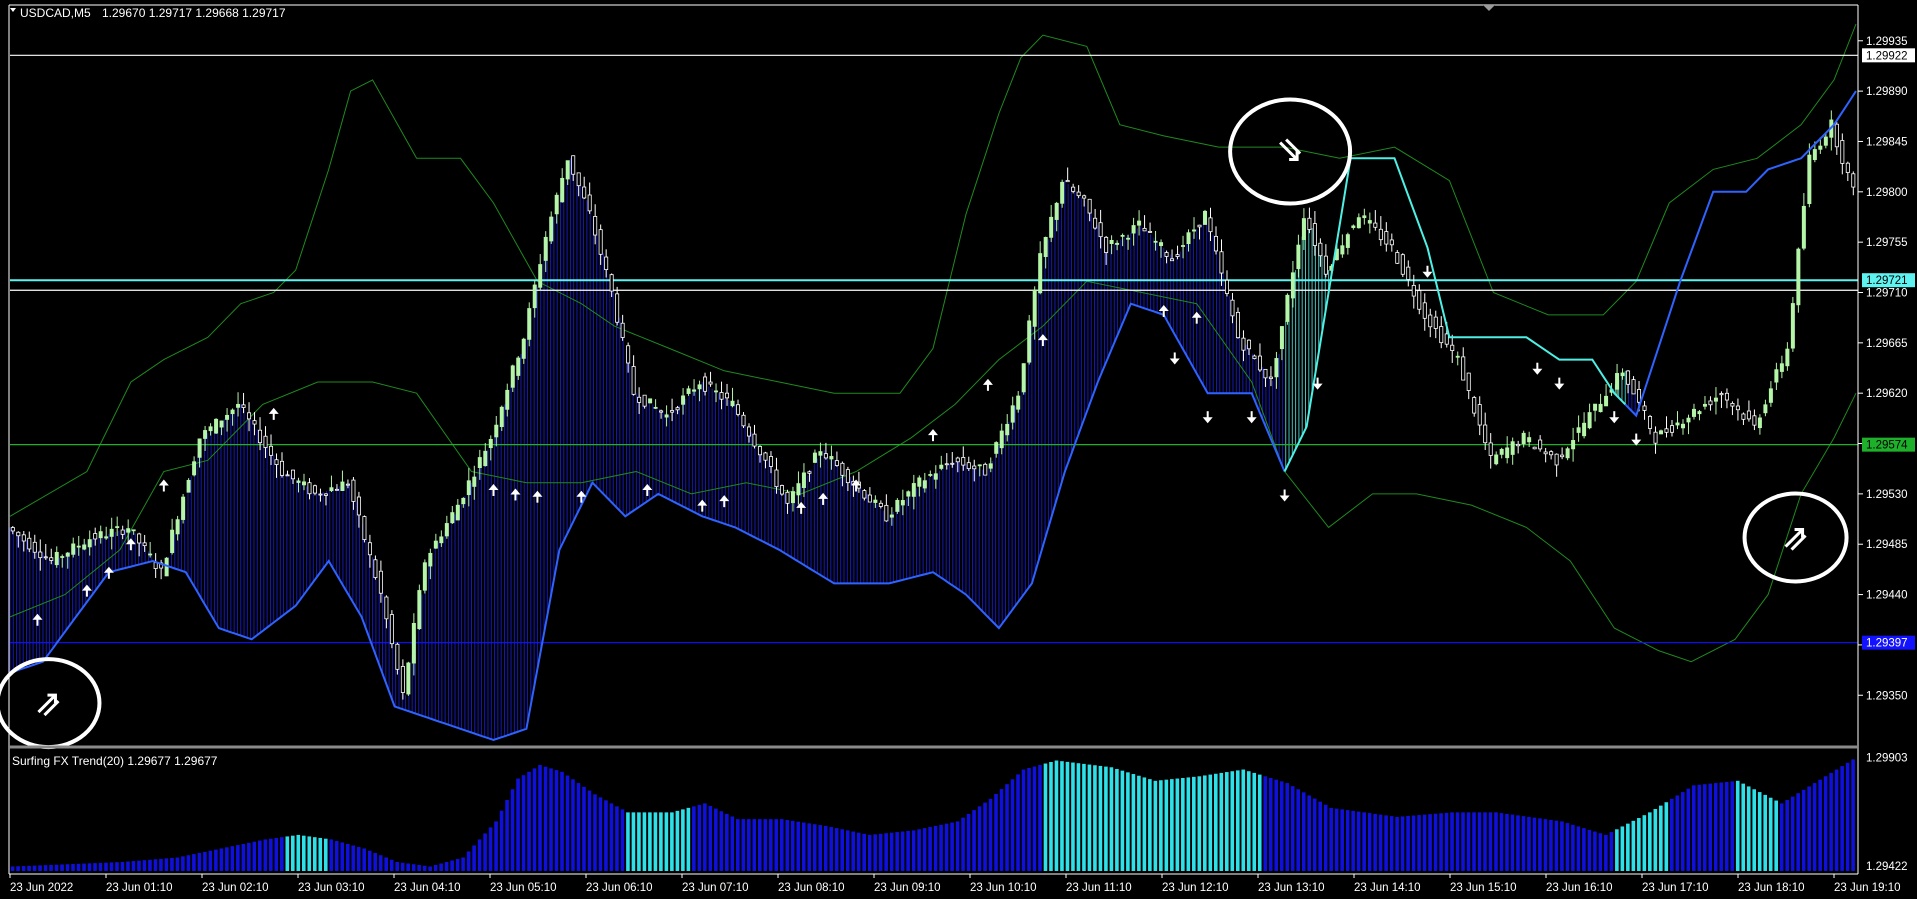  Describe the element at coordinates (619, 888) in the screenshot. I see `time-tick-label: 23 Jun 06:10` at that location.